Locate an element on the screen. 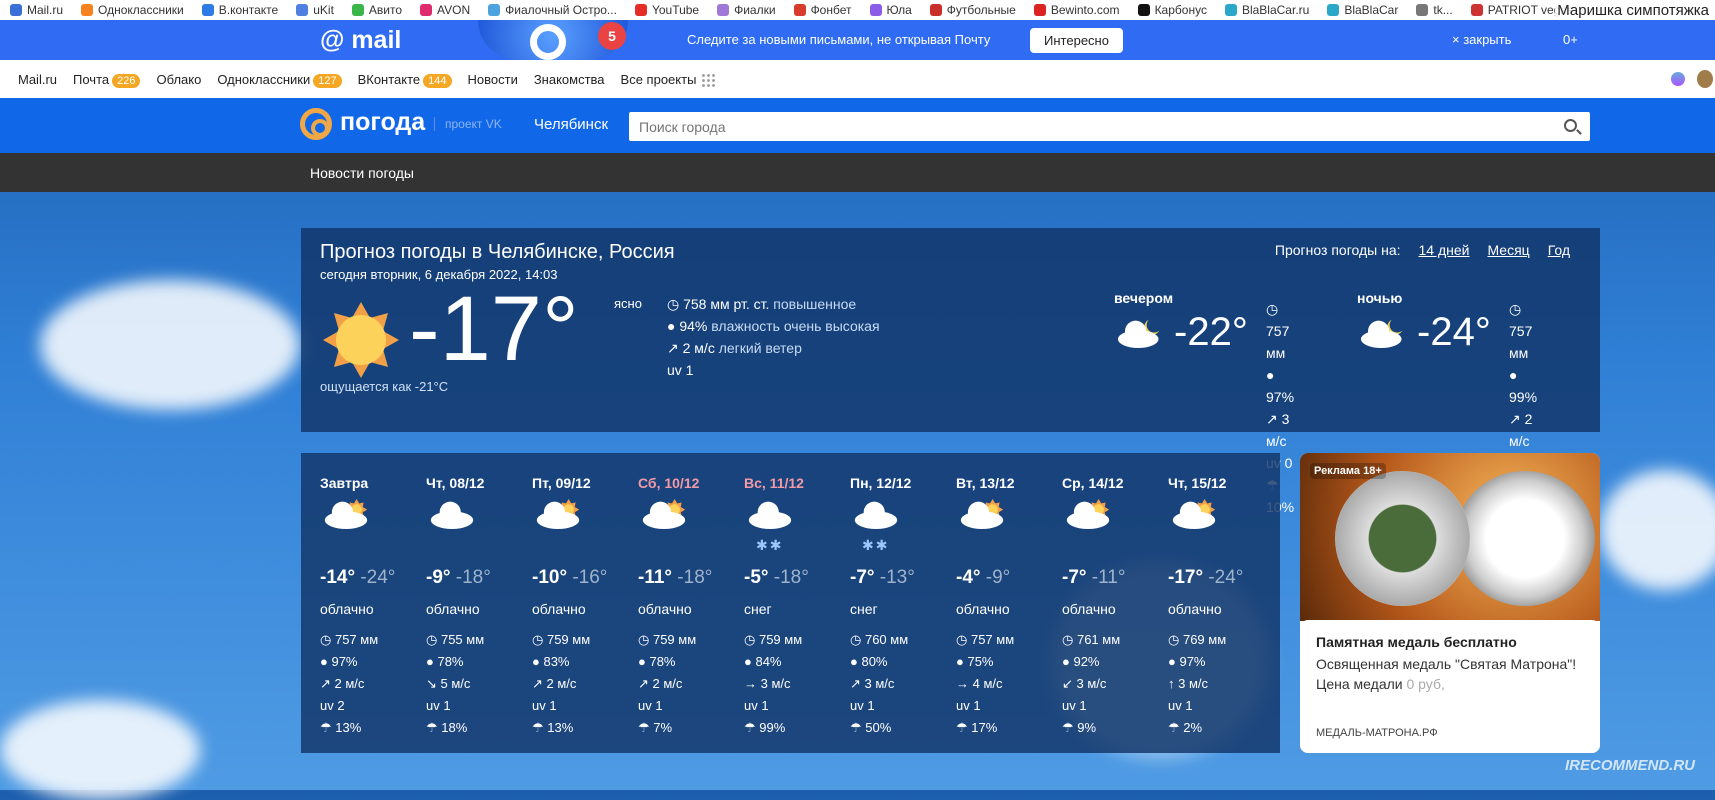 The height and width of the screenshot is (800, 1715). nav-item-label: Знакомства is located at coordinates (569, 79).